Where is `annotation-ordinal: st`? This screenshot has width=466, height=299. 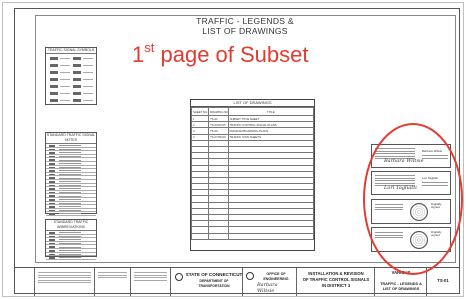
annotation-ordinal: st is located at coordinates (149, 47).